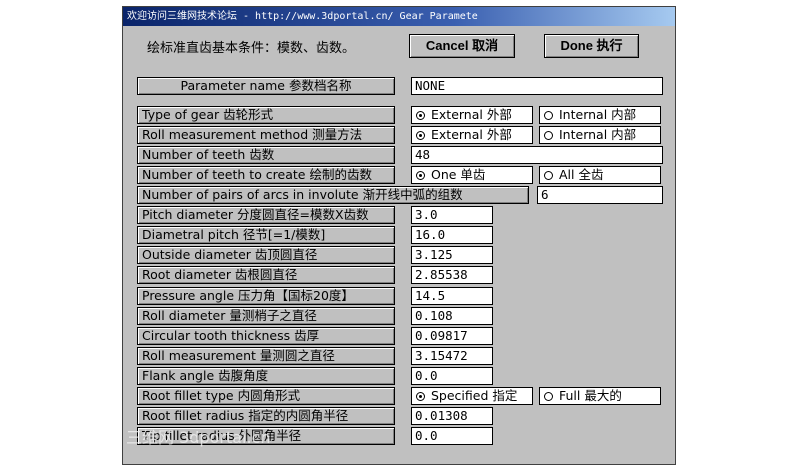  Describe the element at coordinates (266, 296) in the screenshot. I see `pressure-angle-label: Pressure angle 压力角【国标20度】` at that location.